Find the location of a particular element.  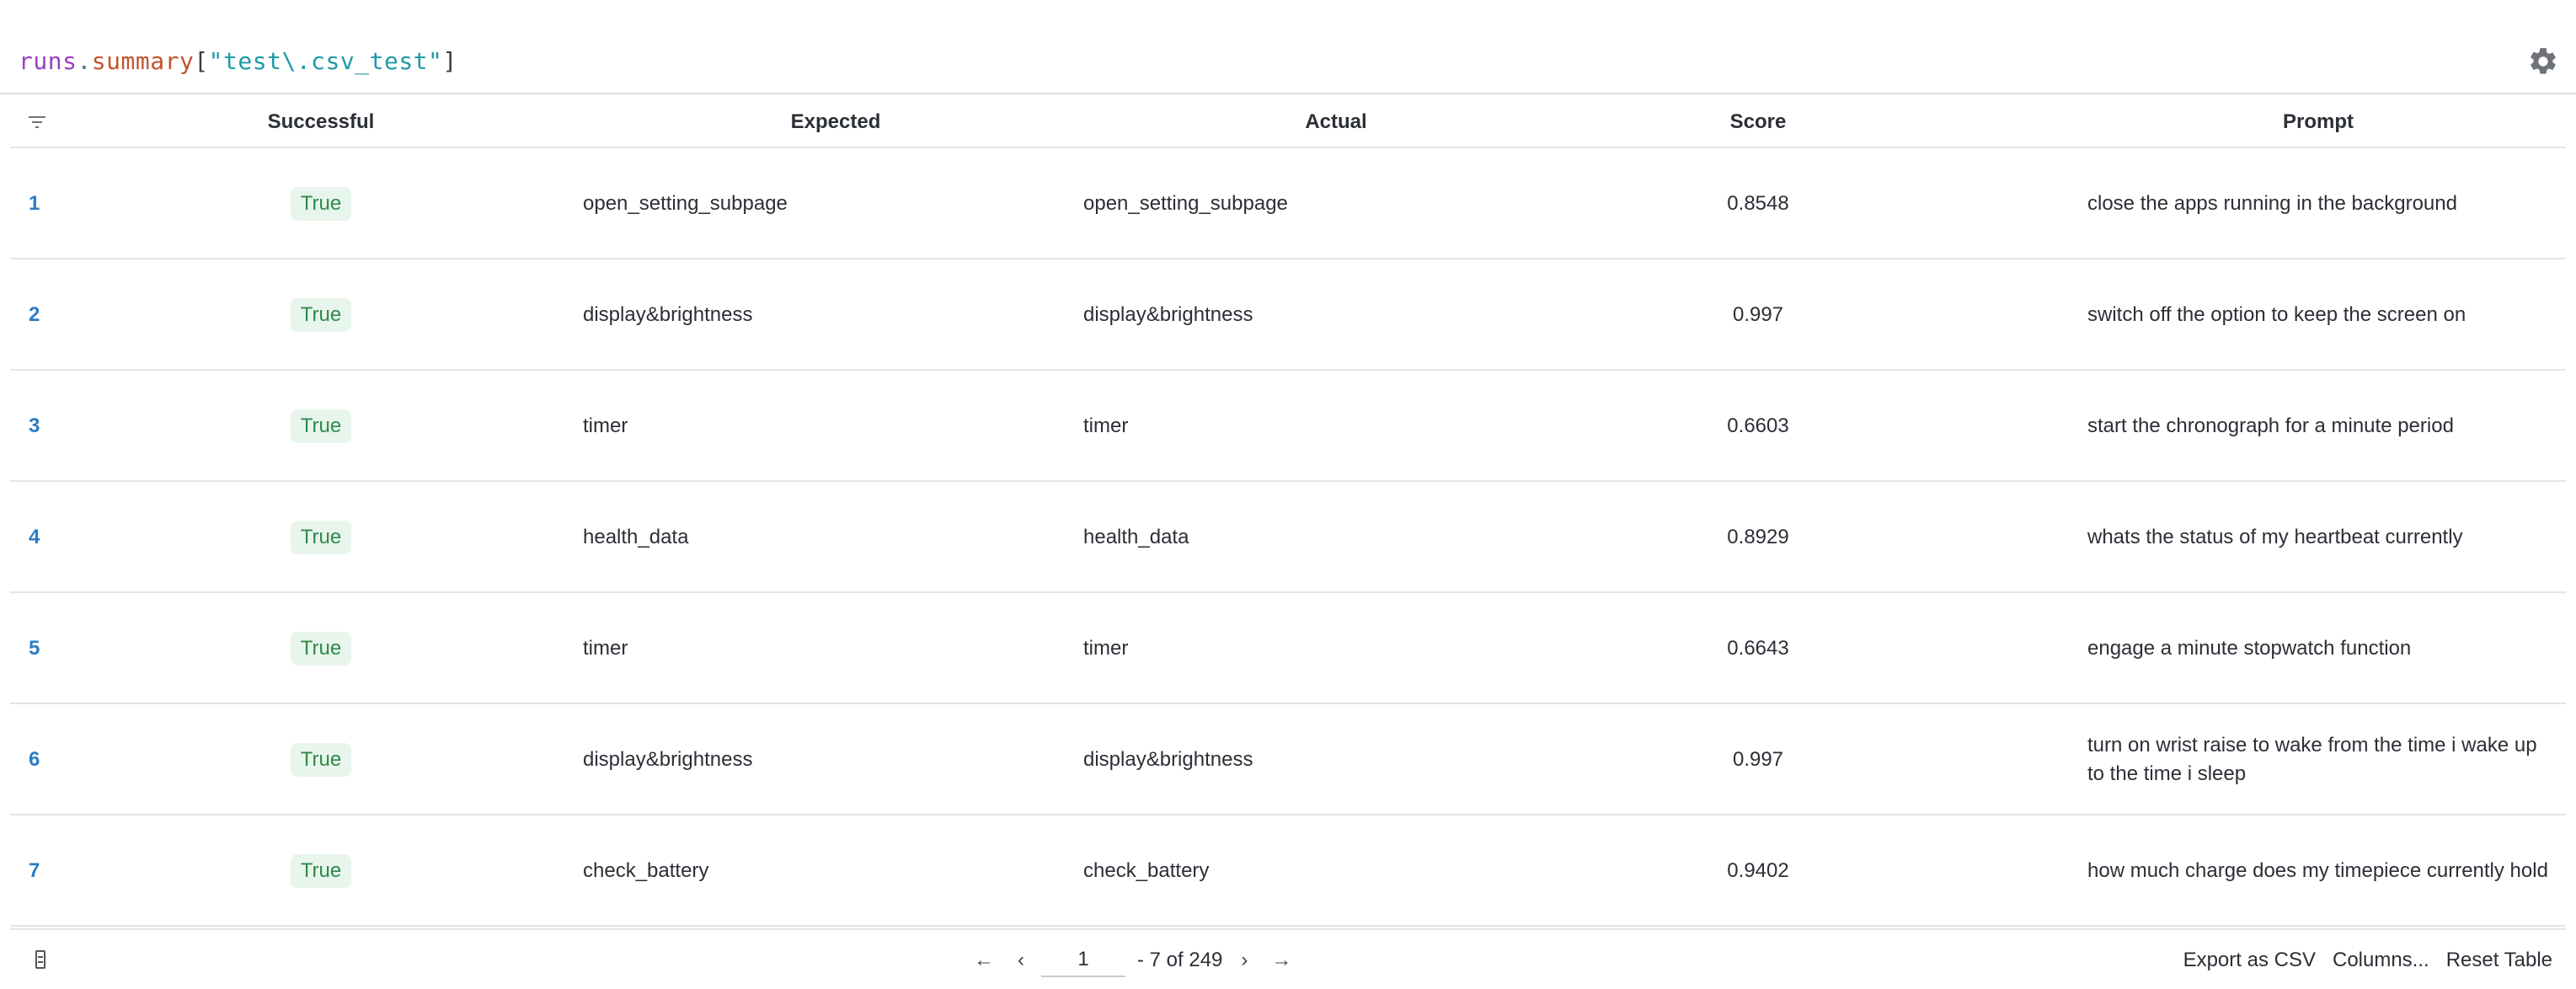

row-index-link: 2 is located at coordinates (54, 315).